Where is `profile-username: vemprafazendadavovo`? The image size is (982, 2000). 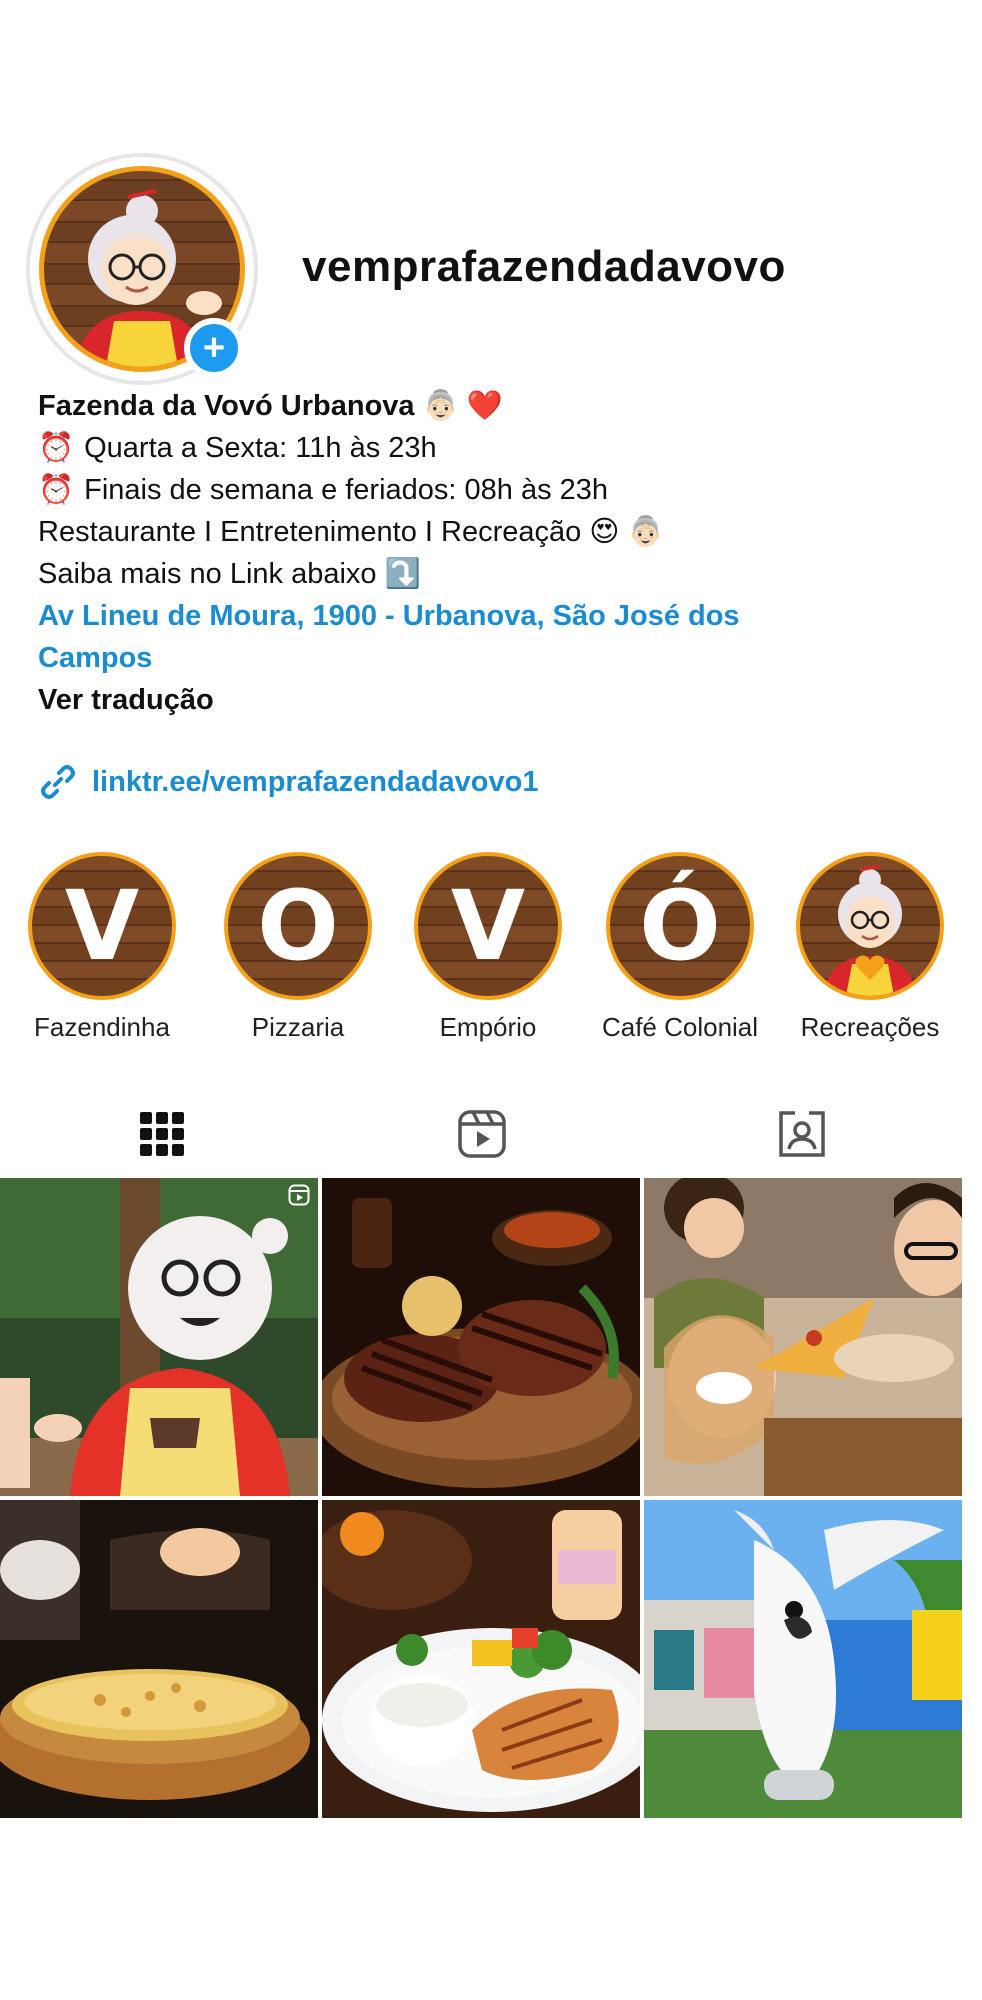 profile-username: vemprafazendadavovo is located at coordinates (544, 266).